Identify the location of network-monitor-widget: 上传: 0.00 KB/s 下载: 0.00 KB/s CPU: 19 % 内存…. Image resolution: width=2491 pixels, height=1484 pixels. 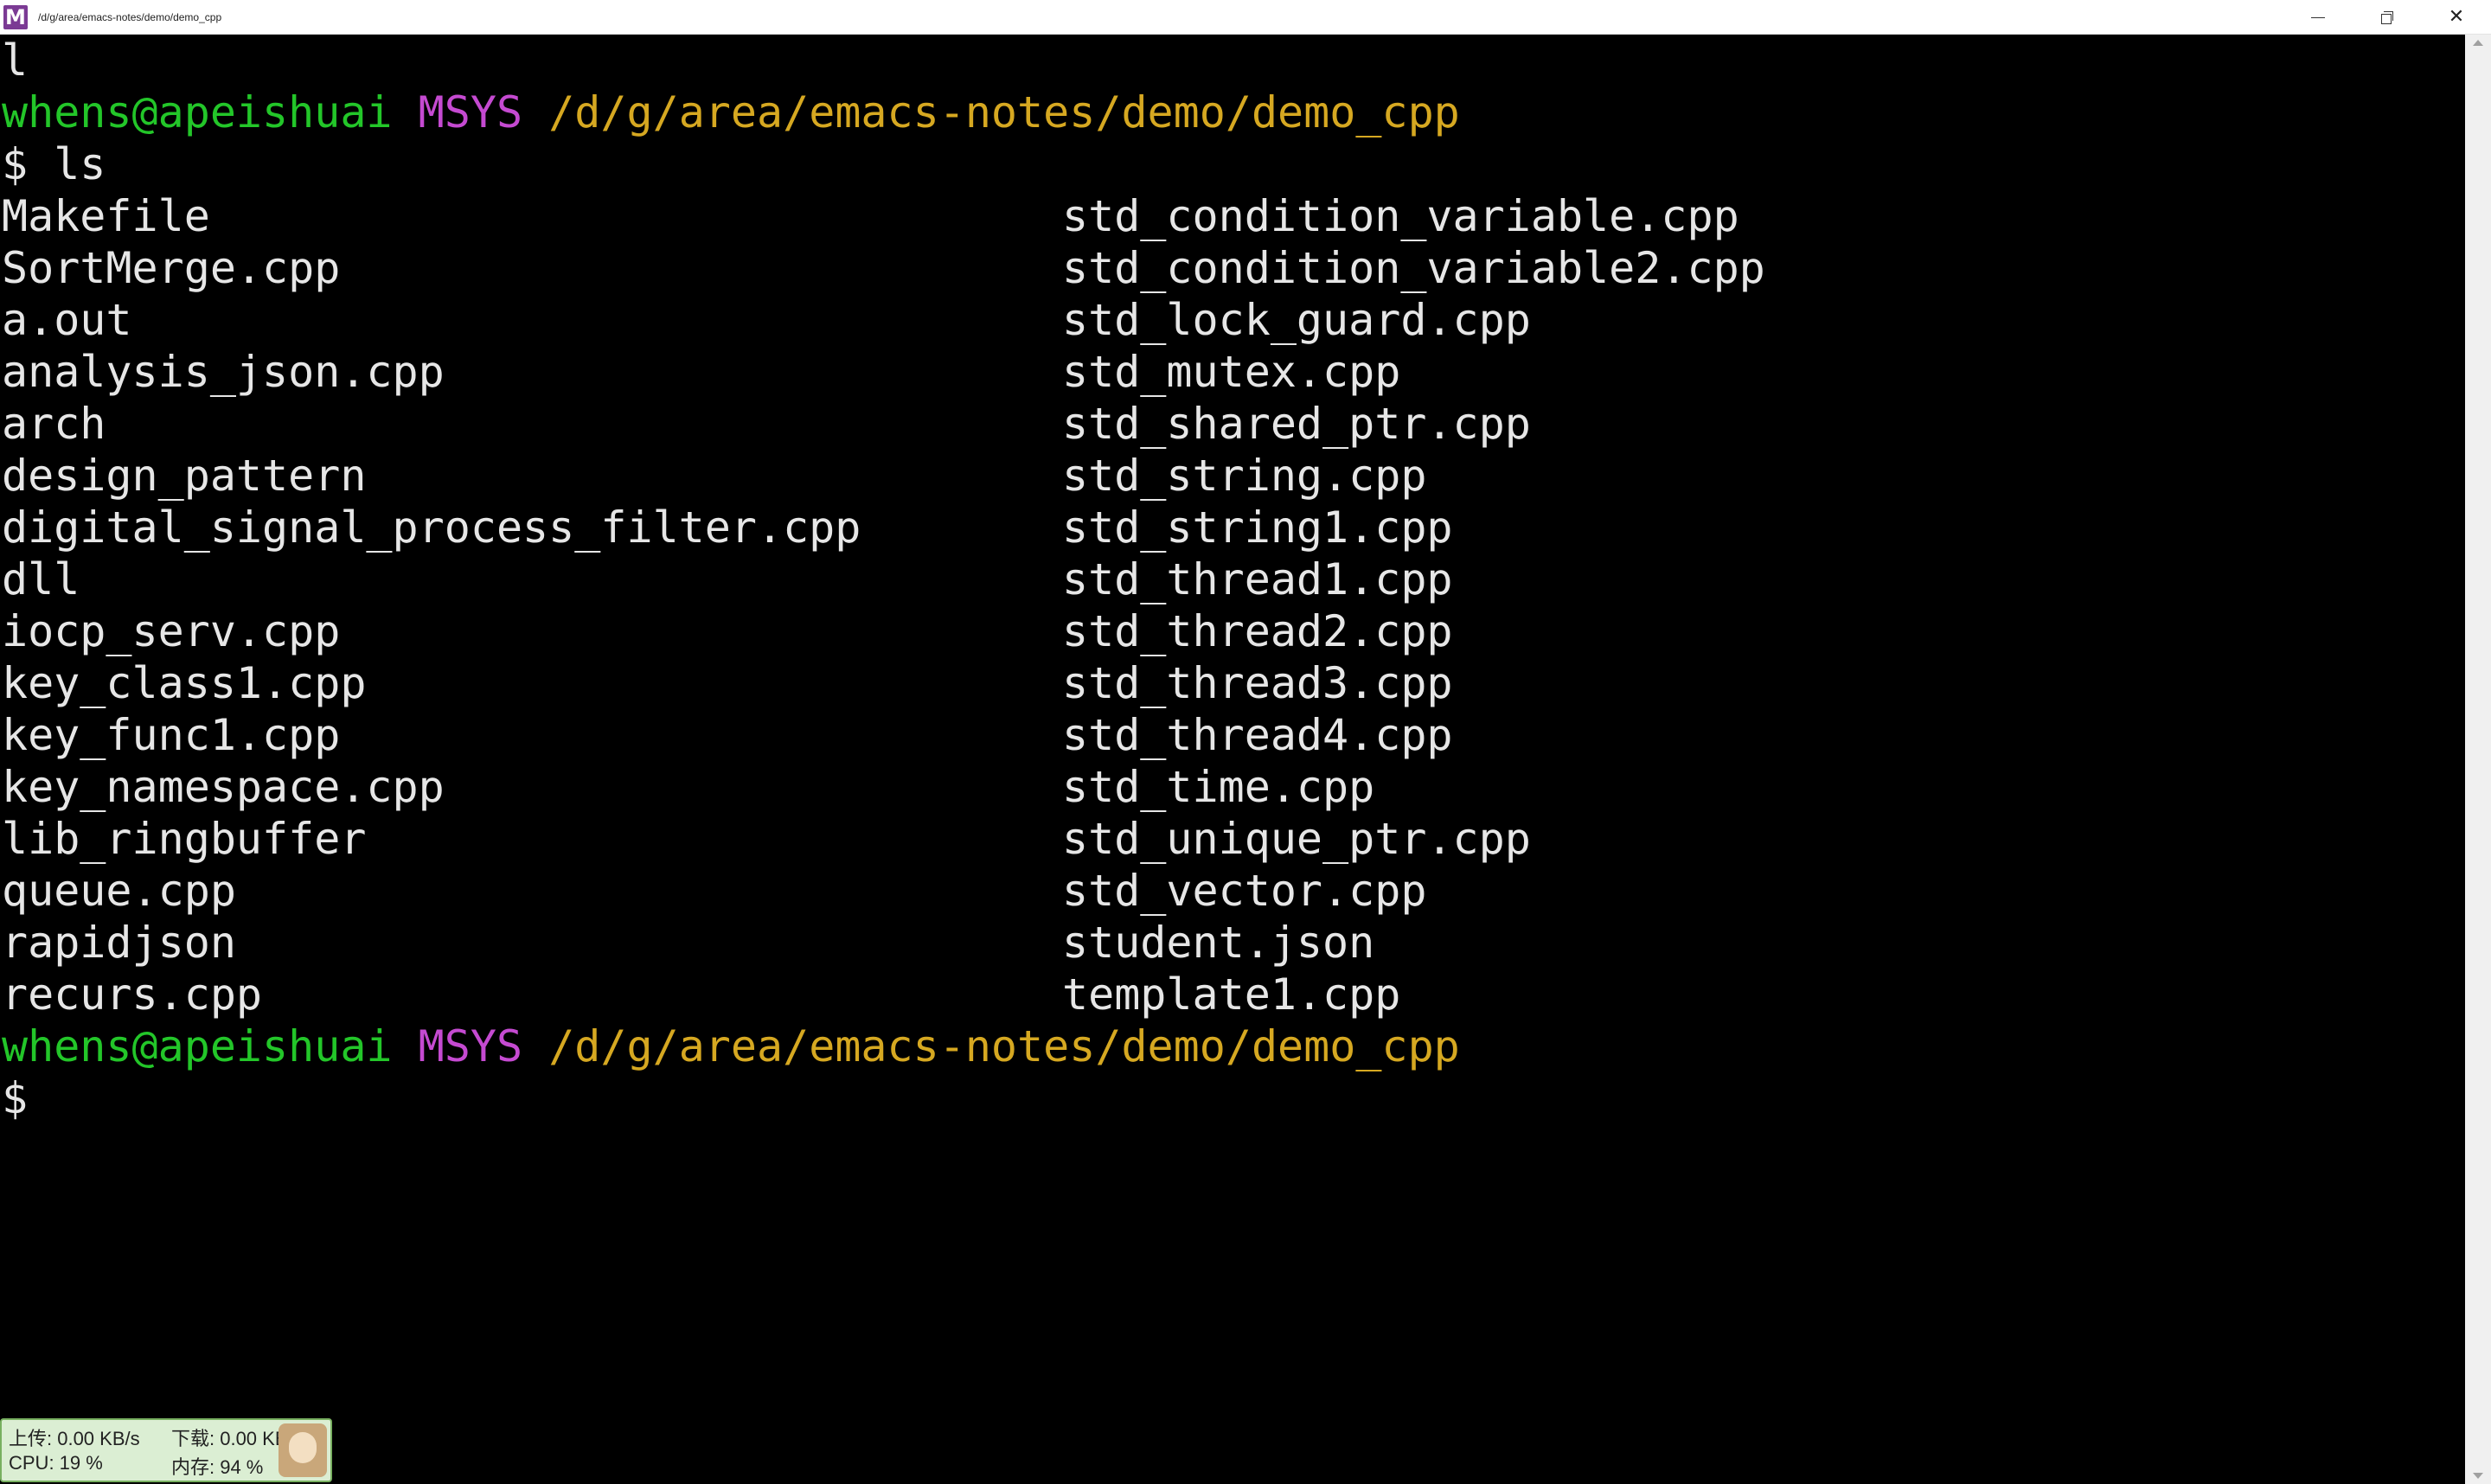
(166, 1450).